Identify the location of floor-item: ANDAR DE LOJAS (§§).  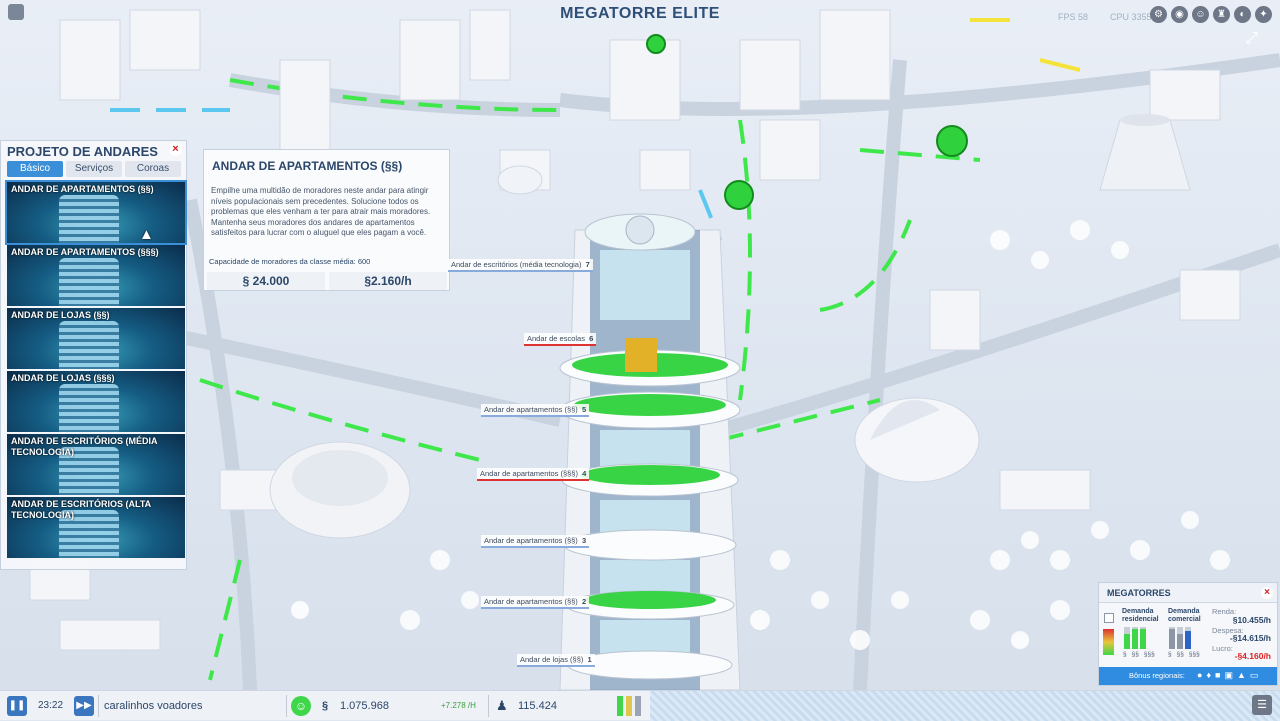
(96, 338).